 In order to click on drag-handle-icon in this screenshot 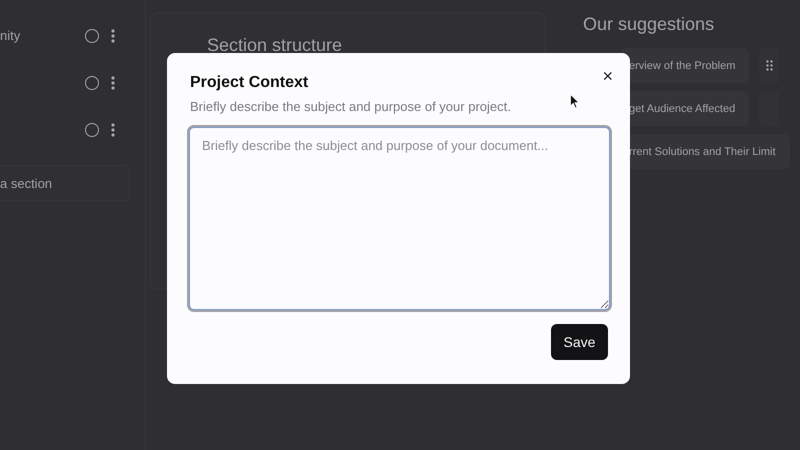, I will do `click(769, 65)`.